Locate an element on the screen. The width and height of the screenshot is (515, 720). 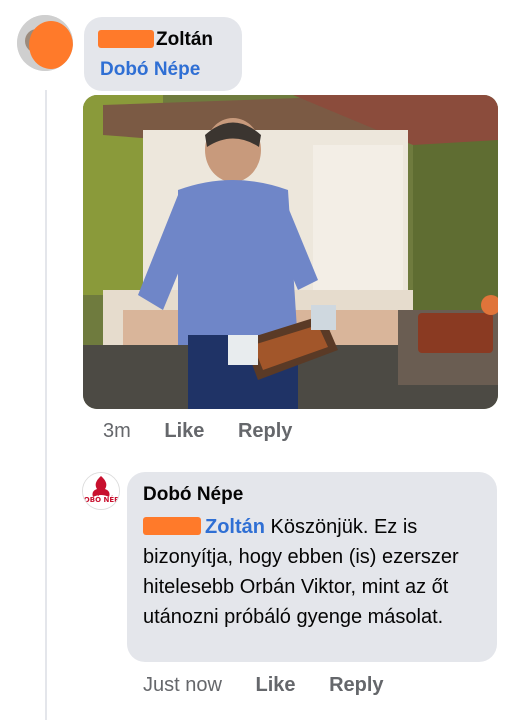
reply-mention-link: Zoltán is located at coordinates (204, 527).